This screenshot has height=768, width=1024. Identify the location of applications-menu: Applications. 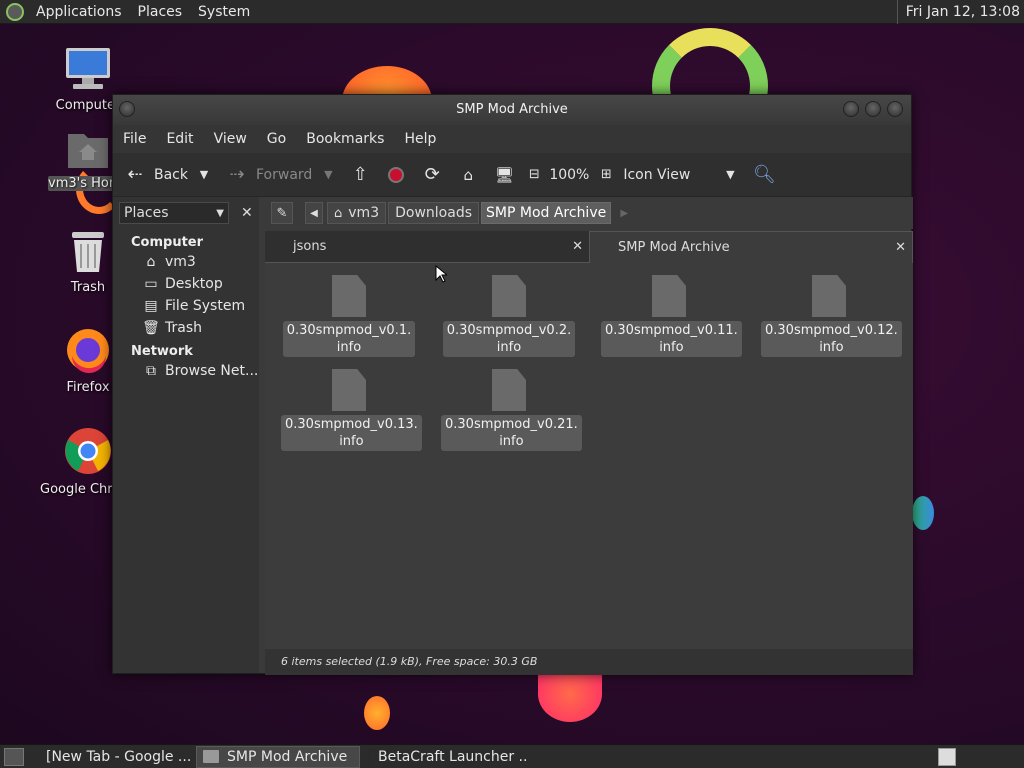
(79, 12).